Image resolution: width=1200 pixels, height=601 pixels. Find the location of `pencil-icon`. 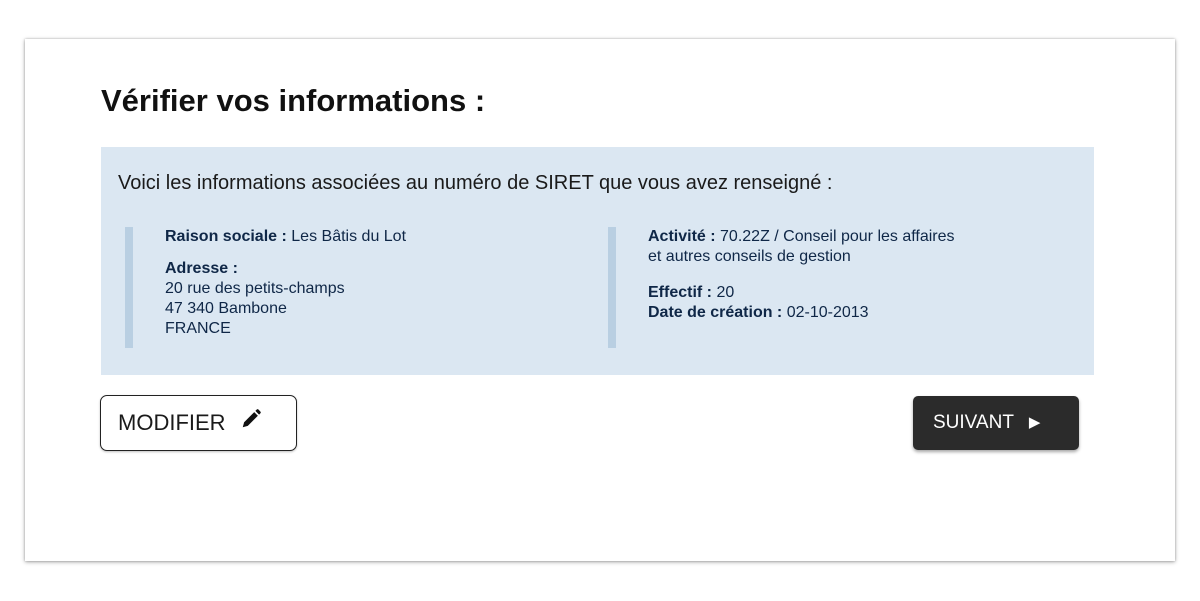

pencil-icon is located at coordinates (251, 422).